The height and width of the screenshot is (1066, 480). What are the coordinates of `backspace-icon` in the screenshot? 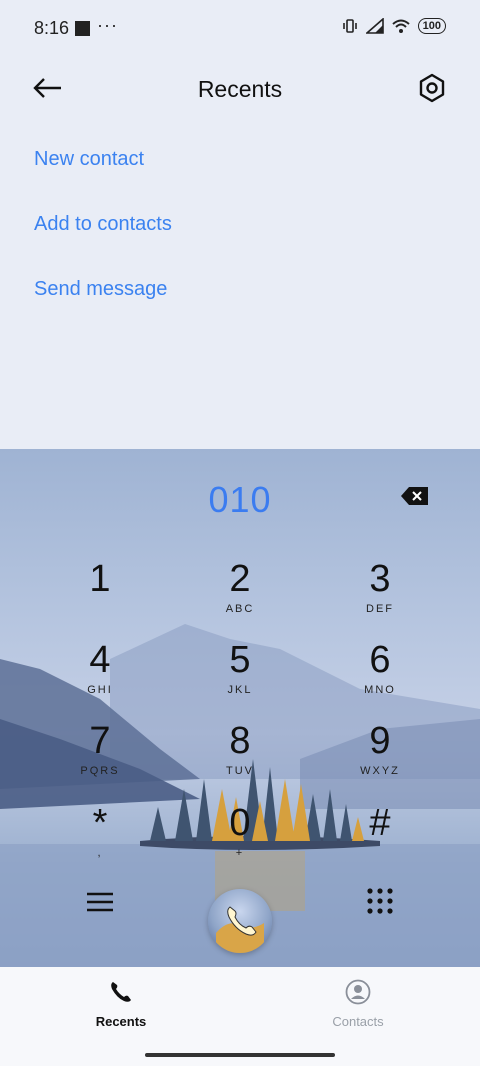 It's located at (415, 496).